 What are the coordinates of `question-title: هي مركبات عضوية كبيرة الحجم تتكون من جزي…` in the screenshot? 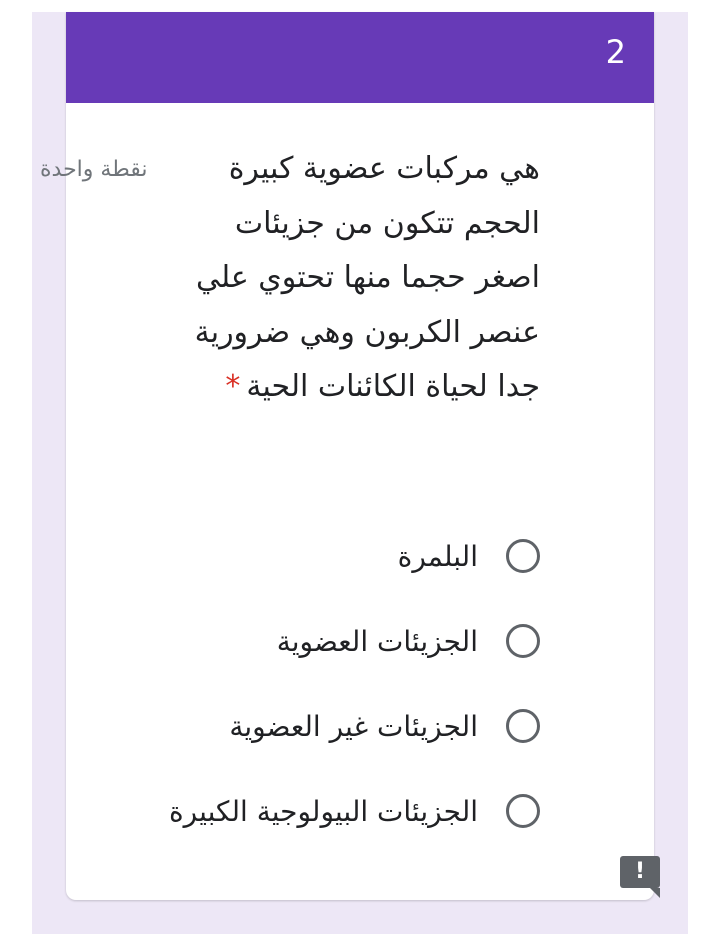 It's located at (360, 278).